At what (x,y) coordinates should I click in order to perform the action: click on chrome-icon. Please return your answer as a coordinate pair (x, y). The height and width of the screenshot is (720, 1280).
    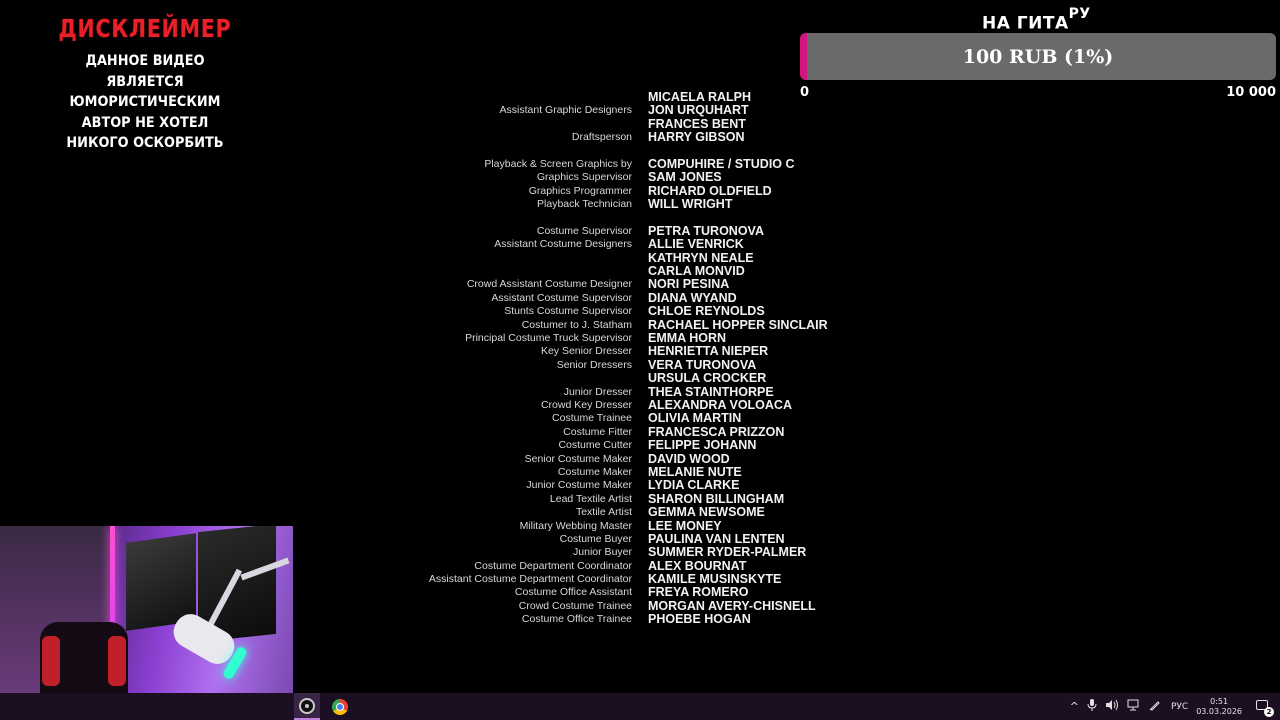
    Looking at the image, I should click on (340, 706).